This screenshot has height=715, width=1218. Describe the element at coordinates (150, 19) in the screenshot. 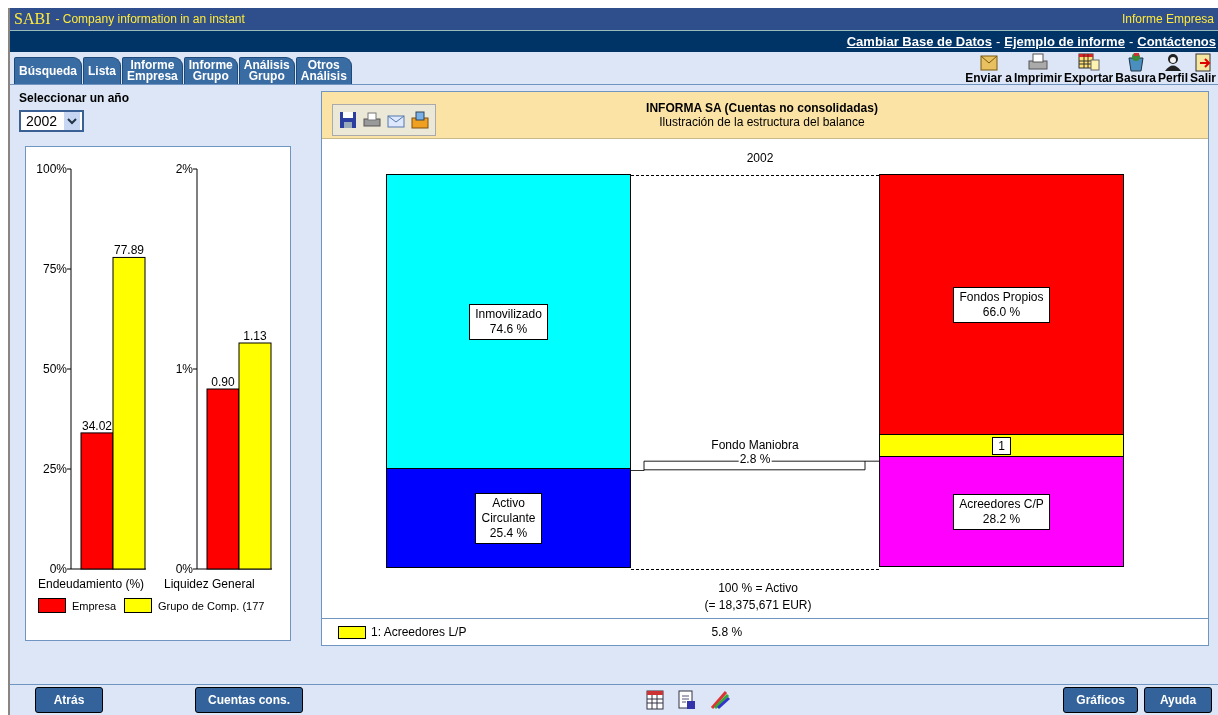

I see `tagline: - Company information in an instant` at that location.